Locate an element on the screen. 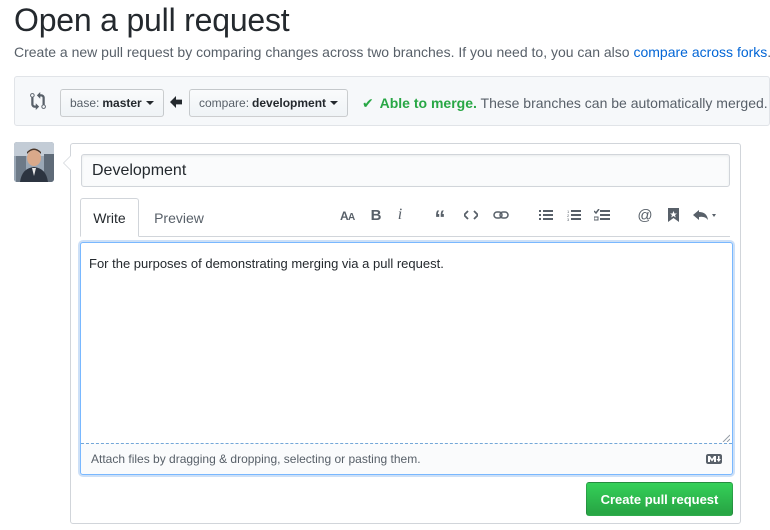  page-title: Open a pull request is located at coordinates (152, 20).